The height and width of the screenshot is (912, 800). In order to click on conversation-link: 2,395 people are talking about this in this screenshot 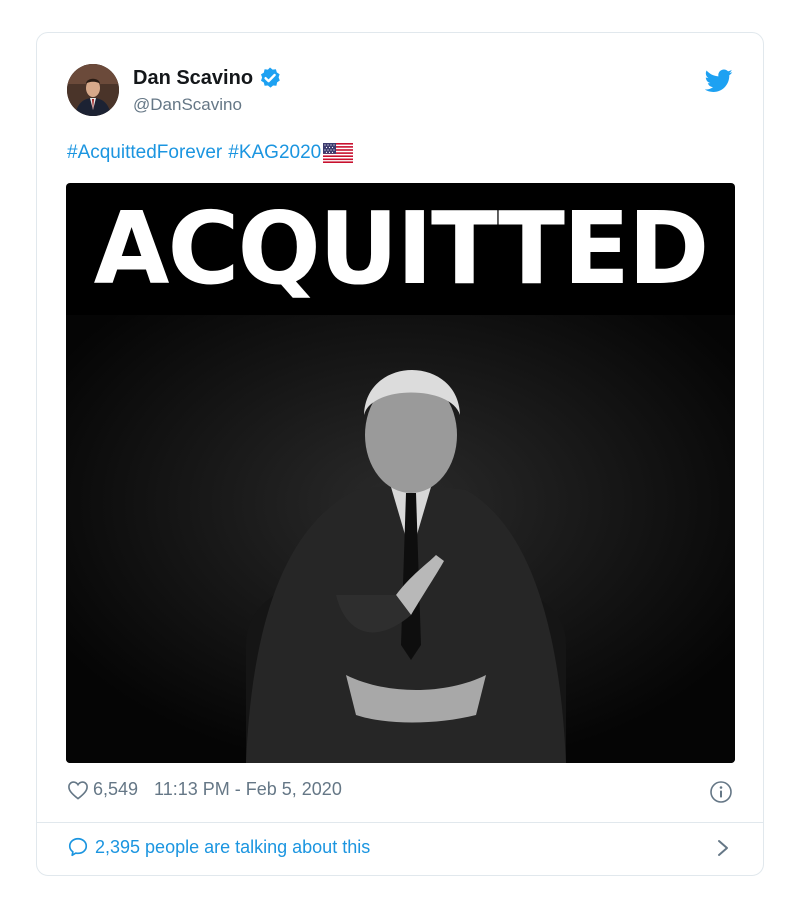, I will do `click(218, 847)`.